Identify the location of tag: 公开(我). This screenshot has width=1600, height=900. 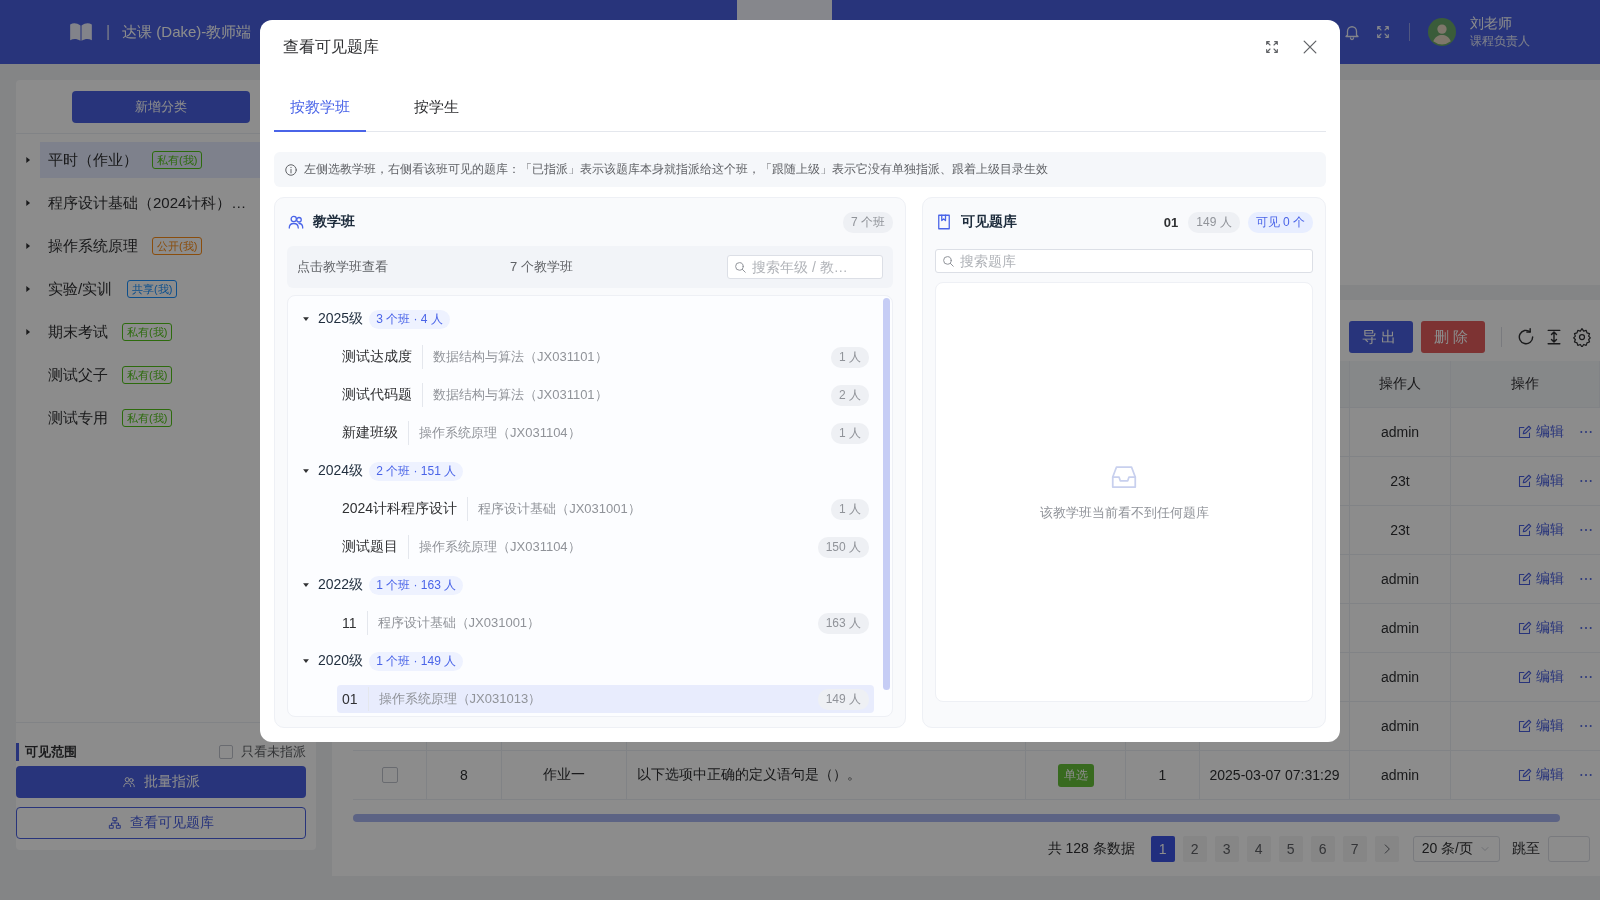
(177, 246).